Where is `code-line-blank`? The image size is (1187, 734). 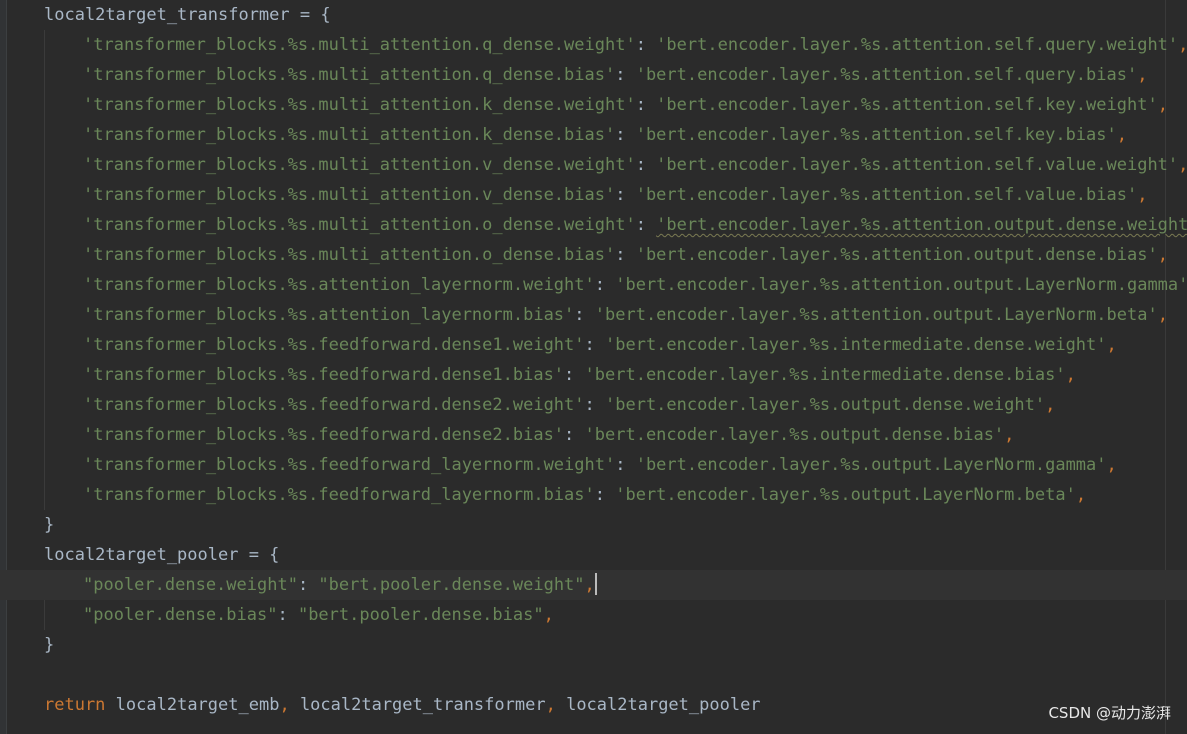 code-line-blank is located at coordinates (593, 675).